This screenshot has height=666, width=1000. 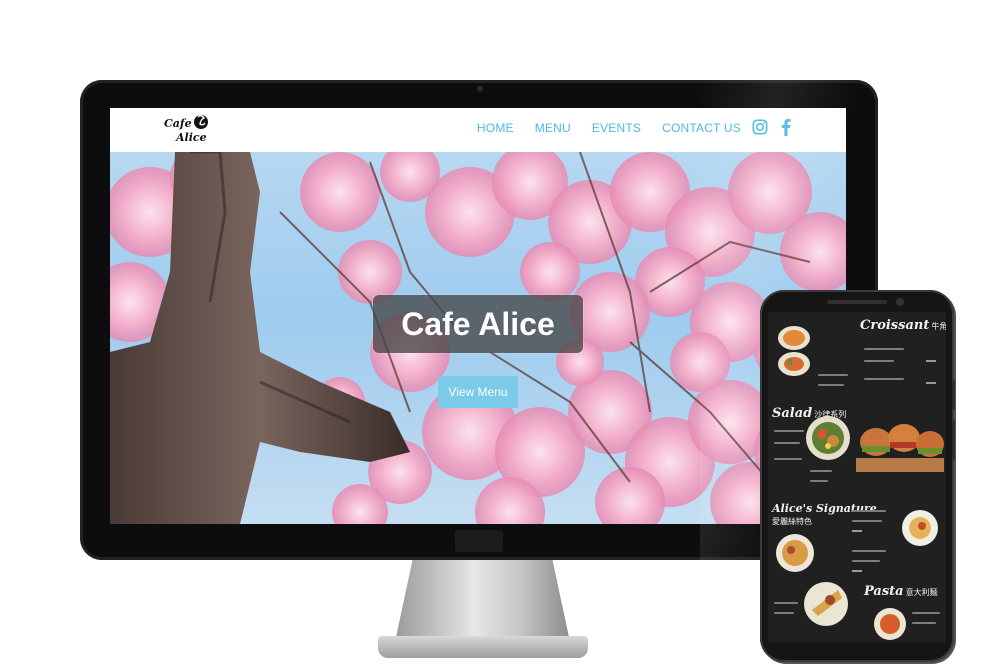 What do you see at coordinates (900, 448) in the screenshot?
I see `burger-image-icon` at bounding box center [900, 448].